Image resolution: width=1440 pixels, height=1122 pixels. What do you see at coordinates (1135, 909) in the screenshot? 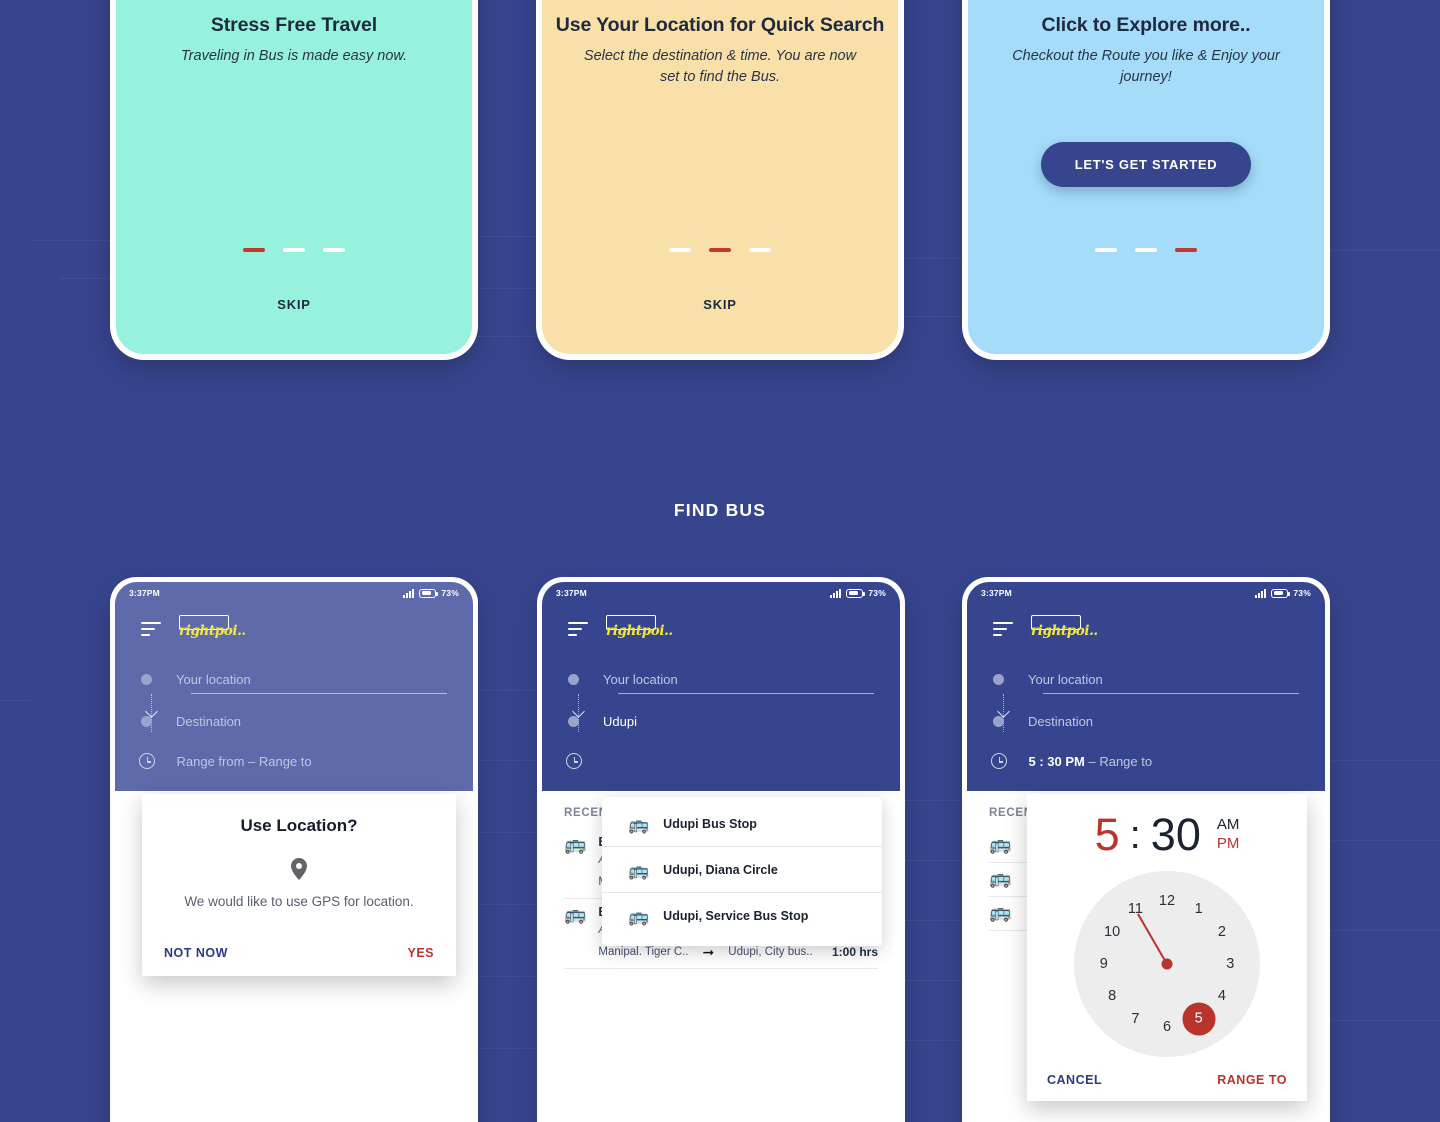
I see `clock-number-11: 11` at bounding box center [1135, 909].